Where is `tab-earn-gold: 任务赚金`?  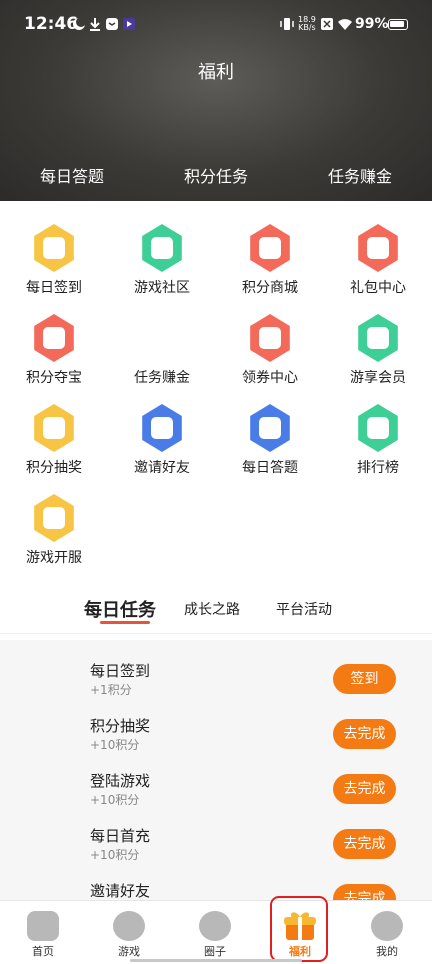
tab-earn-gold: 任务赚金 is located at coordinates (360, 175).